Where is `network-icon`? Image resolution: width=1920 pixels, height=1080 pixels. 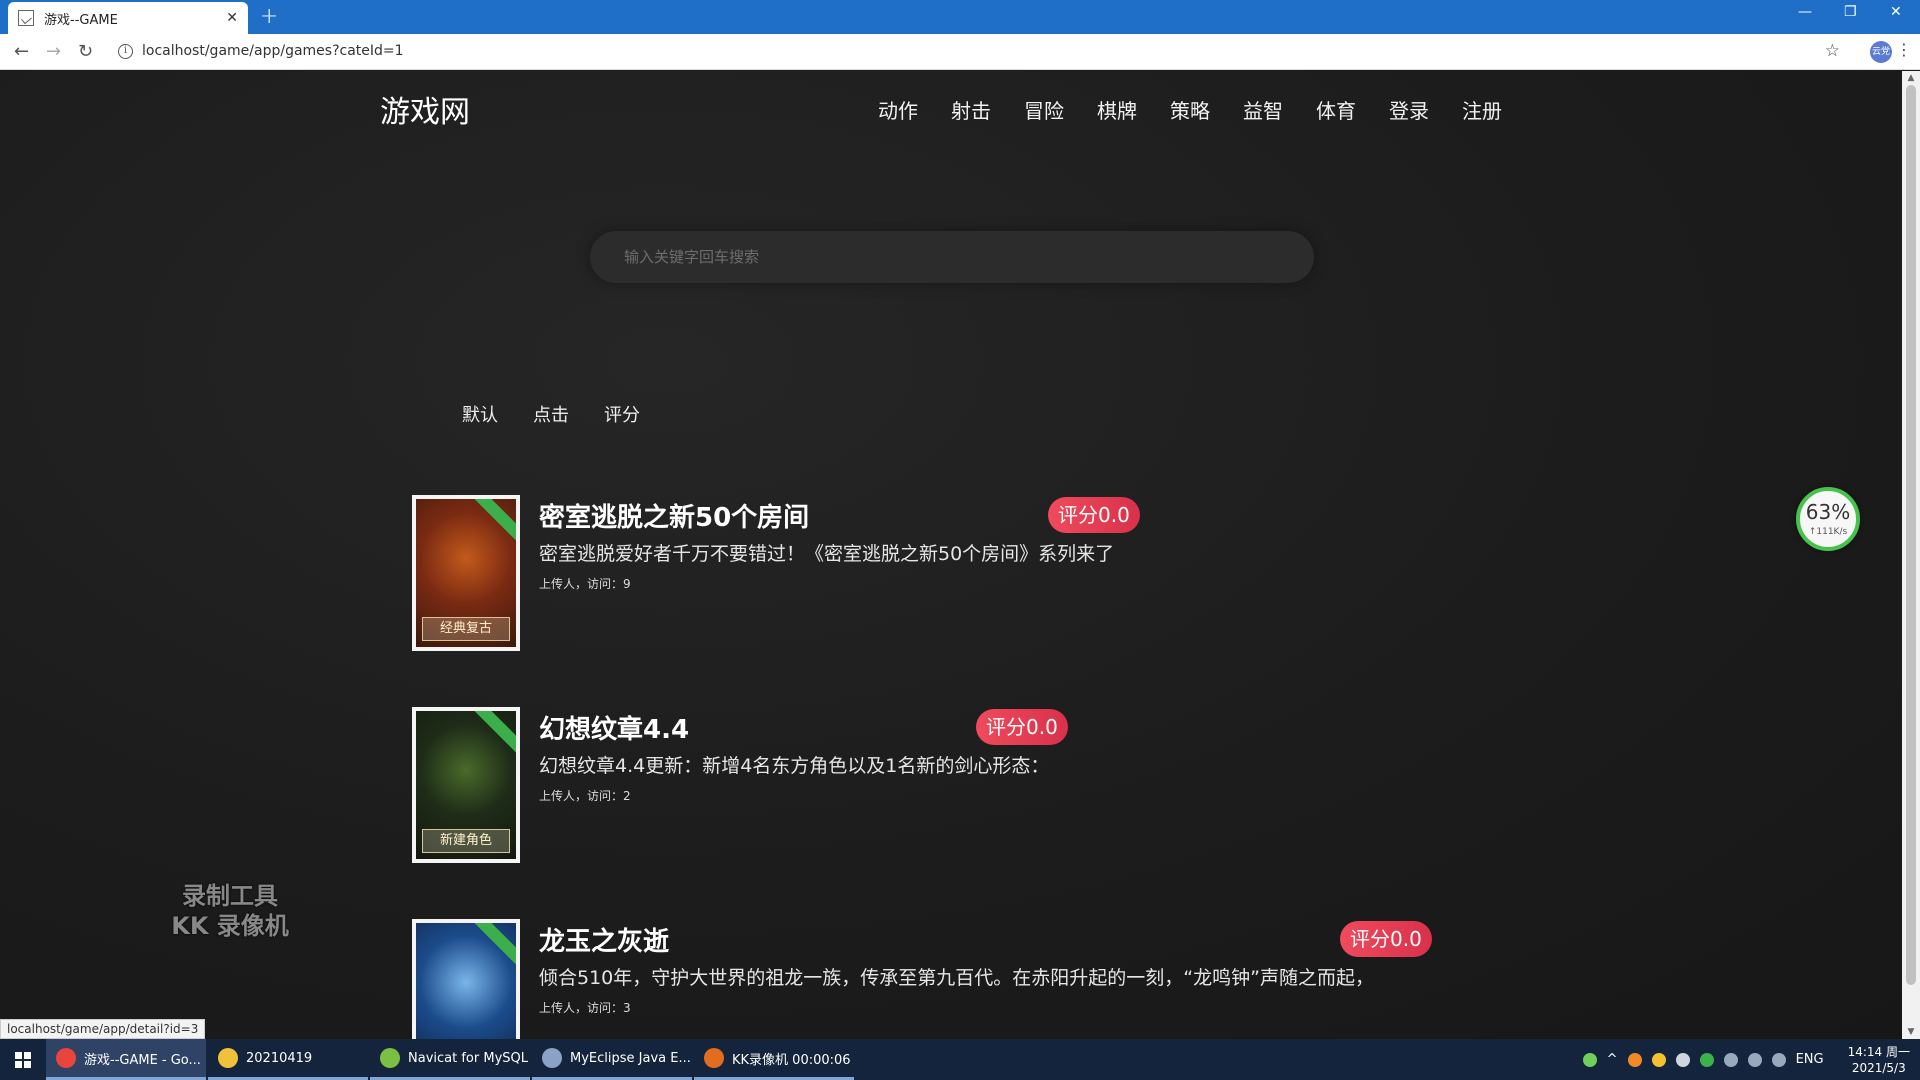
network-icon is located at coordinates (1730, 1059).